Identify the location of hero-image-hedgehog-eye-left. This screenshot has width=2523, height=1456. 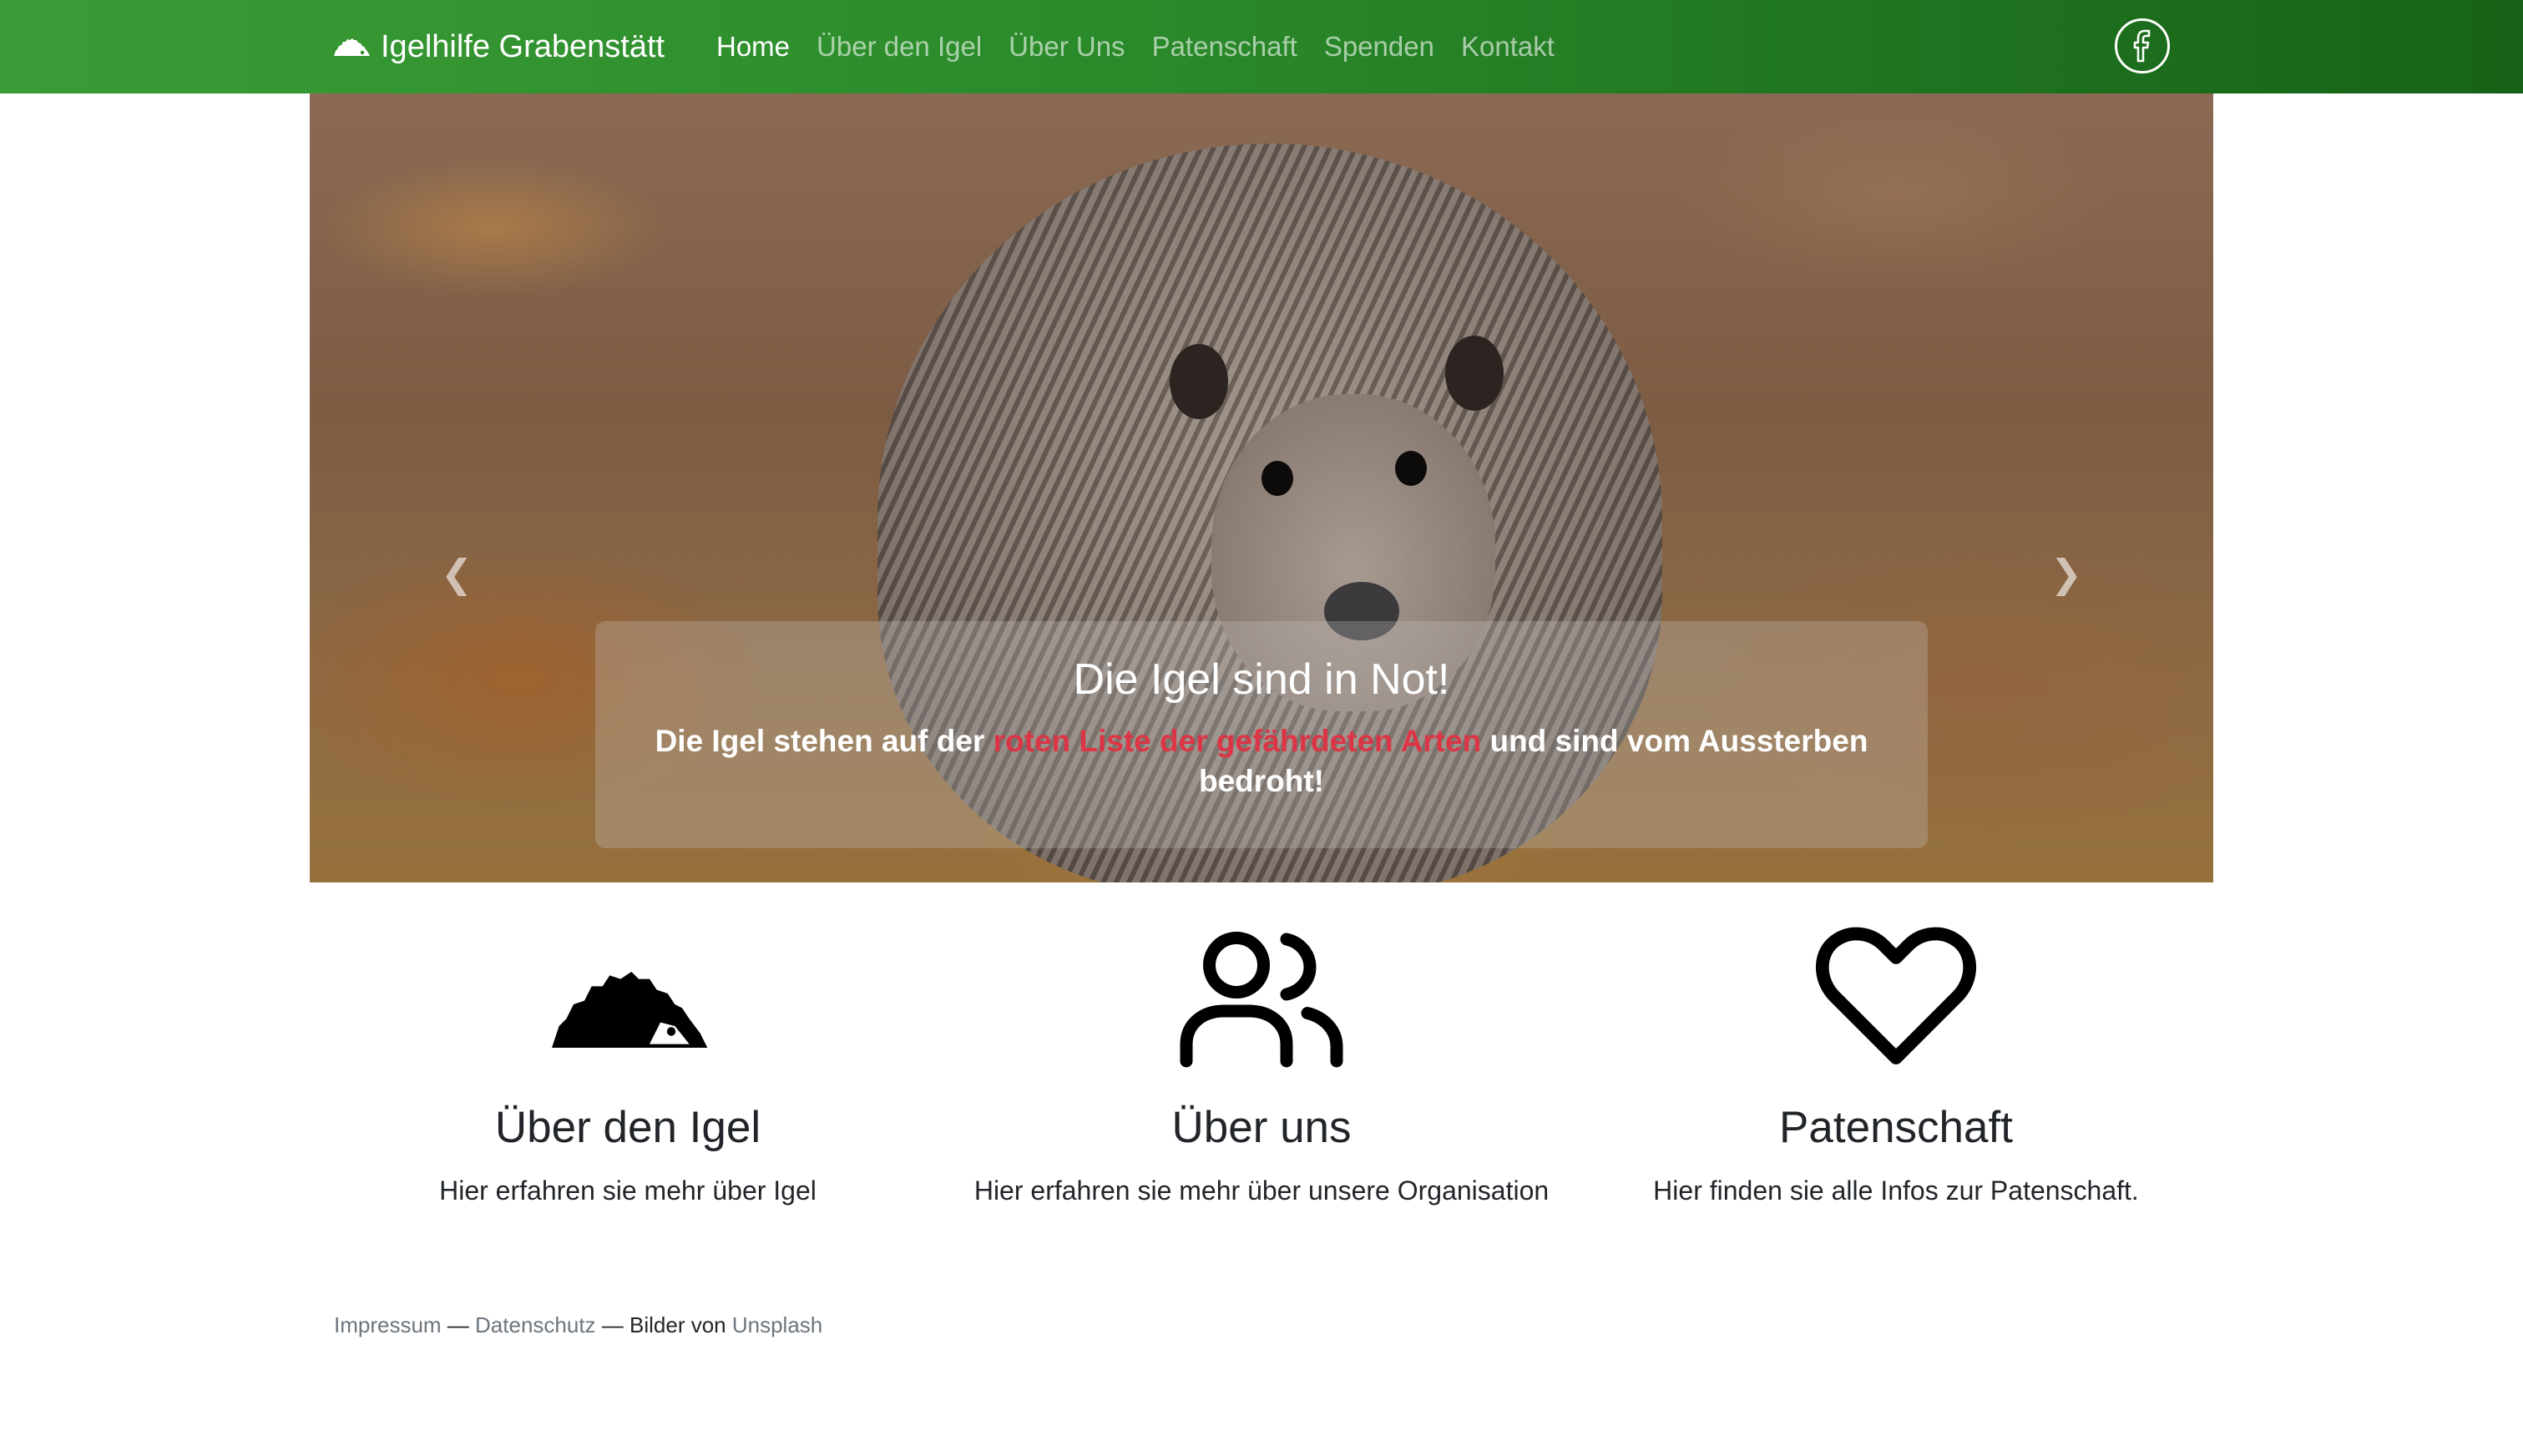
(1277, 478).